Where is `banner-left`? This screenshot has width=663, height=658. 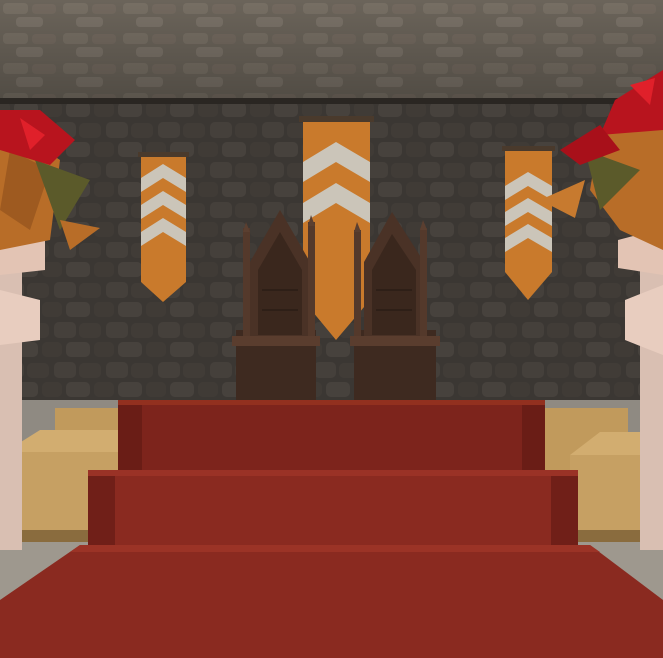
banner-left is located at coordinates (163, 227).